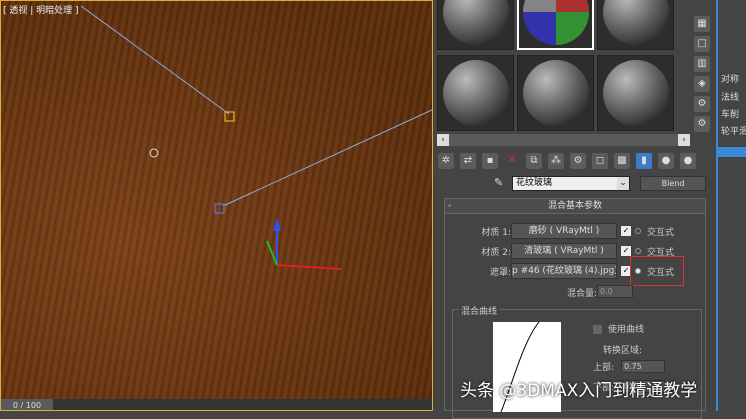 This screenshot has width=746, height=419. I want to click on material-name-row: ✎ 花纹玻璃 ⌄ Blend, so click(600, 184).